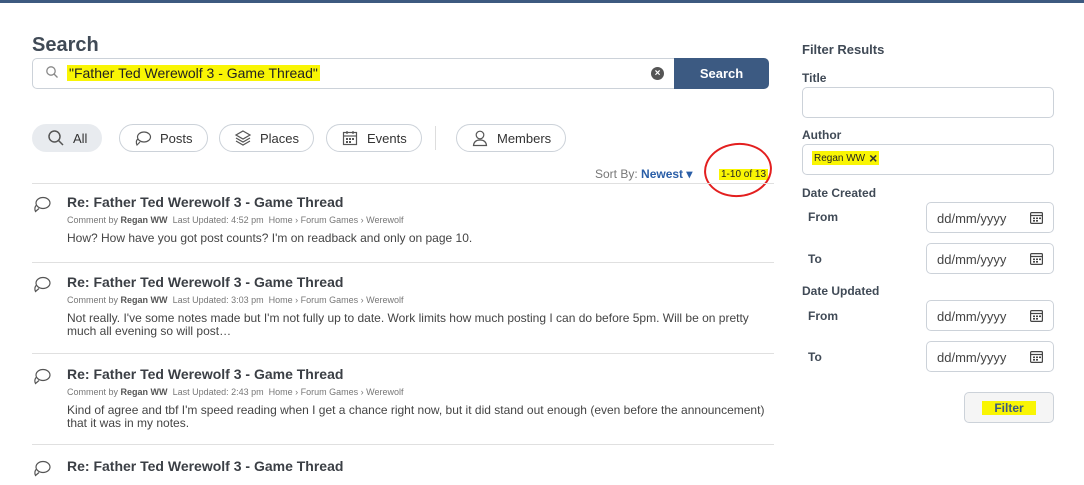  What do you see at coordinates (218, 300) in the screenshot?
I see `meta-updated: Last Updated: 3:03 pm` at bounding box center [218, 300].